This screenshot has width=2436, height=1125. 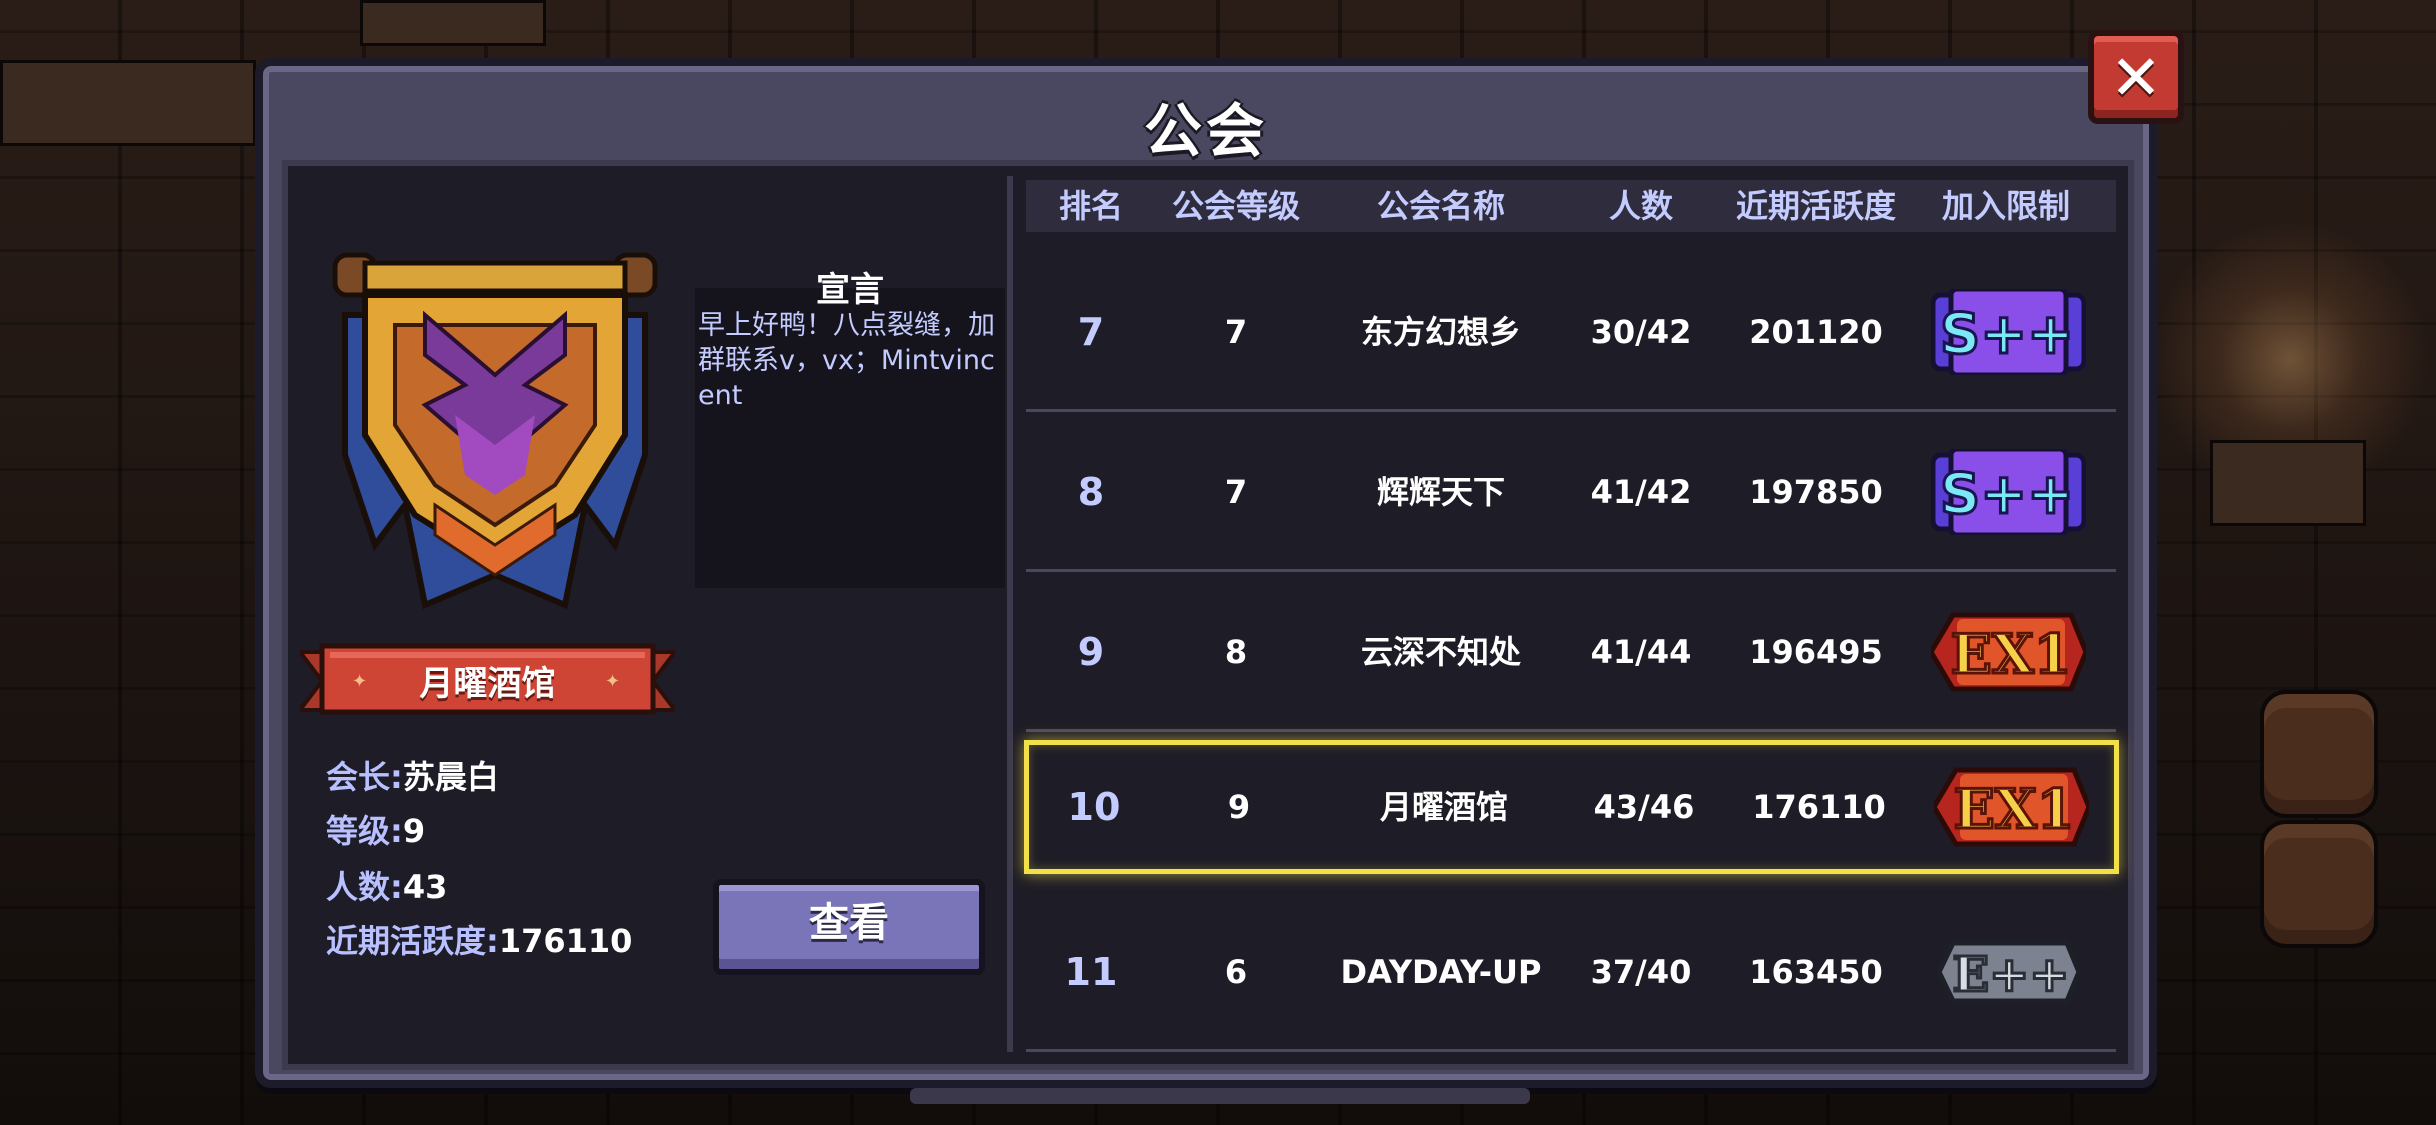 What do you see at coordinates (849, 927) in the screenshot?
I see `view-button: 查看` at bounding box center [849, 927].